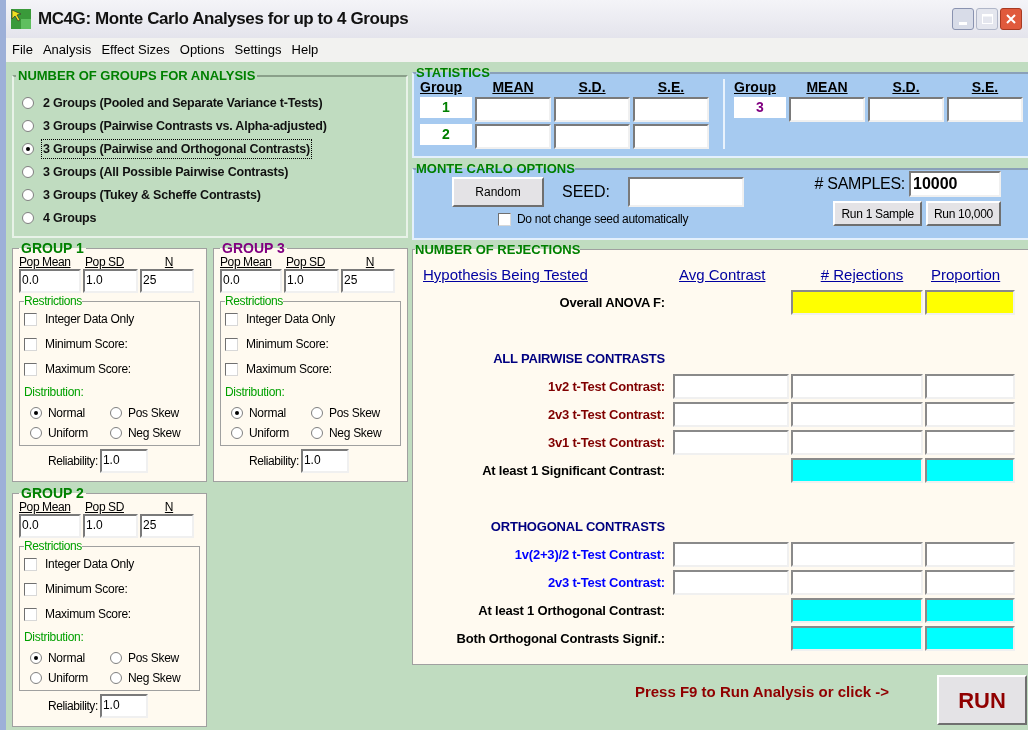 Image resolution: width=1028 pixels, height=730 pixels. Describe the element at coordinates (982, 700) in the screenshot. I see `run-button: RUN` at that location.